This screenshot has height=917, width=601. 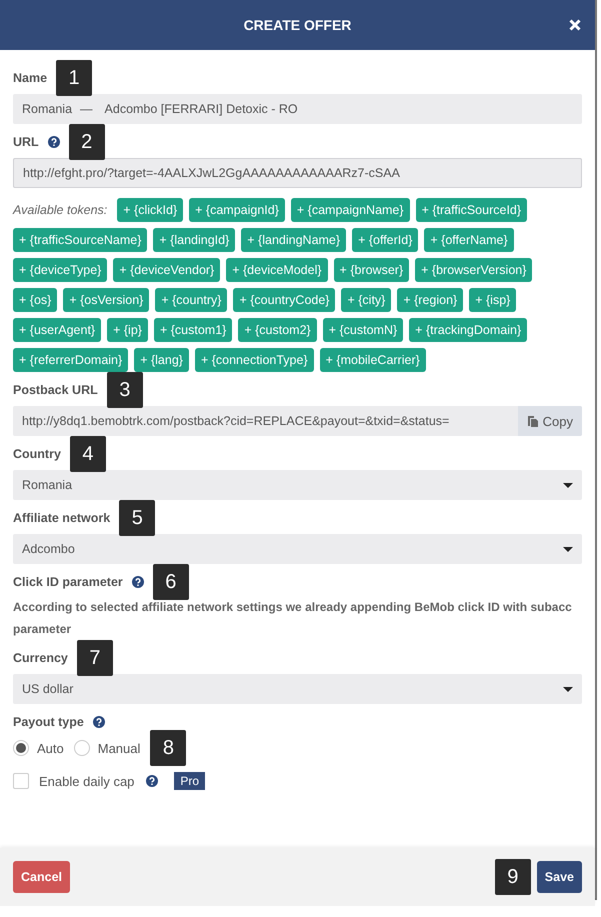 I want to click on token-button: + {clickId}, so click(x=150, y=210).